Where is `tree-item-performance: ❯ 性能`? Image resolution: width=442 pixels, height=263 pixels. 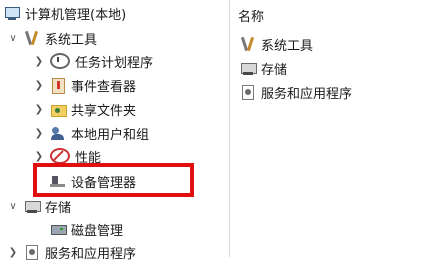 tree-item-performance: ❯ 性能 is located at coordinates (67, 156).